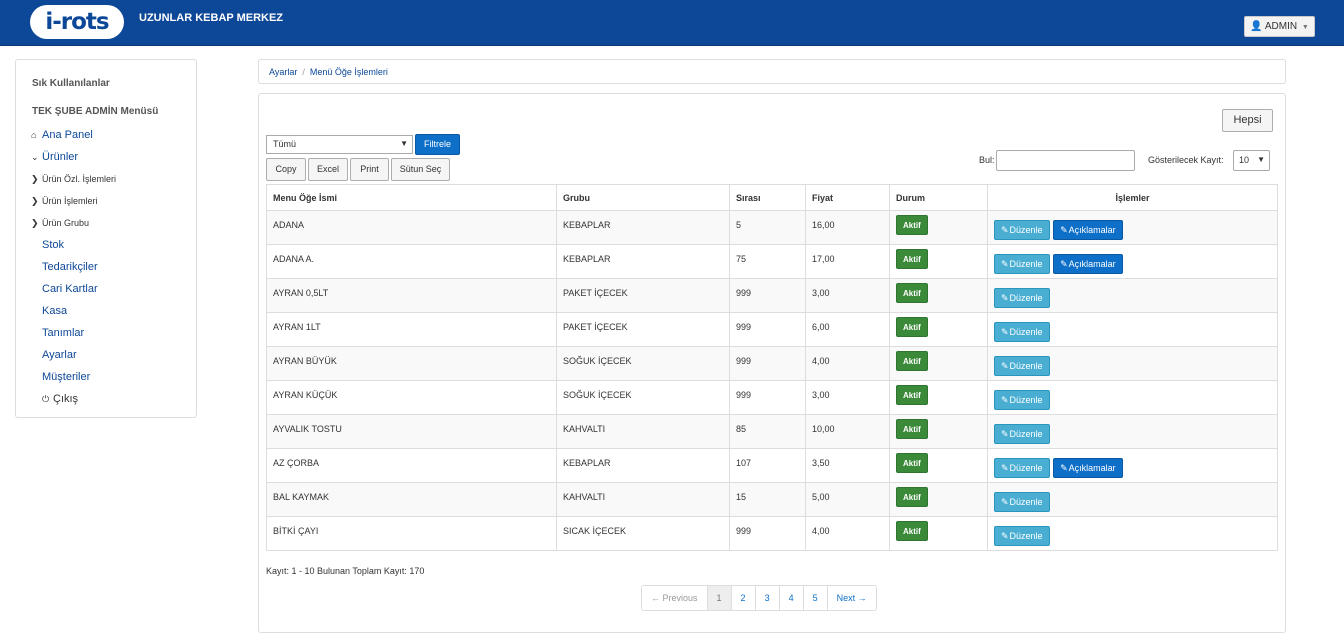  What do you see at coordinates (938, 197) in the screenshot?
I see `column-header-status: Durum` at bounding box center [938, 197].